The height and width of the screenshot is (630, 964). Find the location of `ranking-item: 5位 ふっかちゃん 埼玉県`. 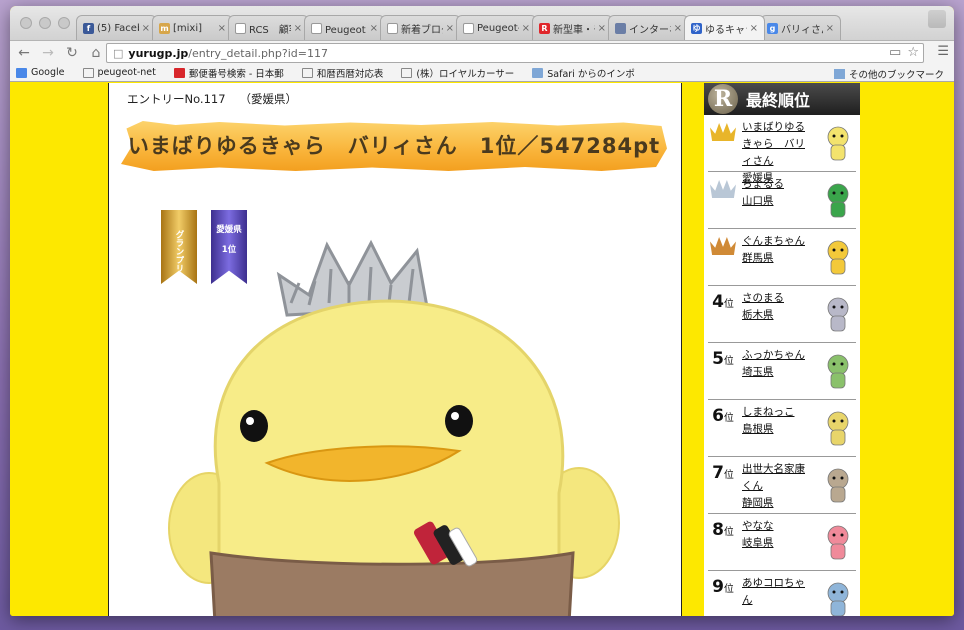

ranking-item: 5位 ふっかちゃん 埼玉県 is located at coordinates (782, 371).